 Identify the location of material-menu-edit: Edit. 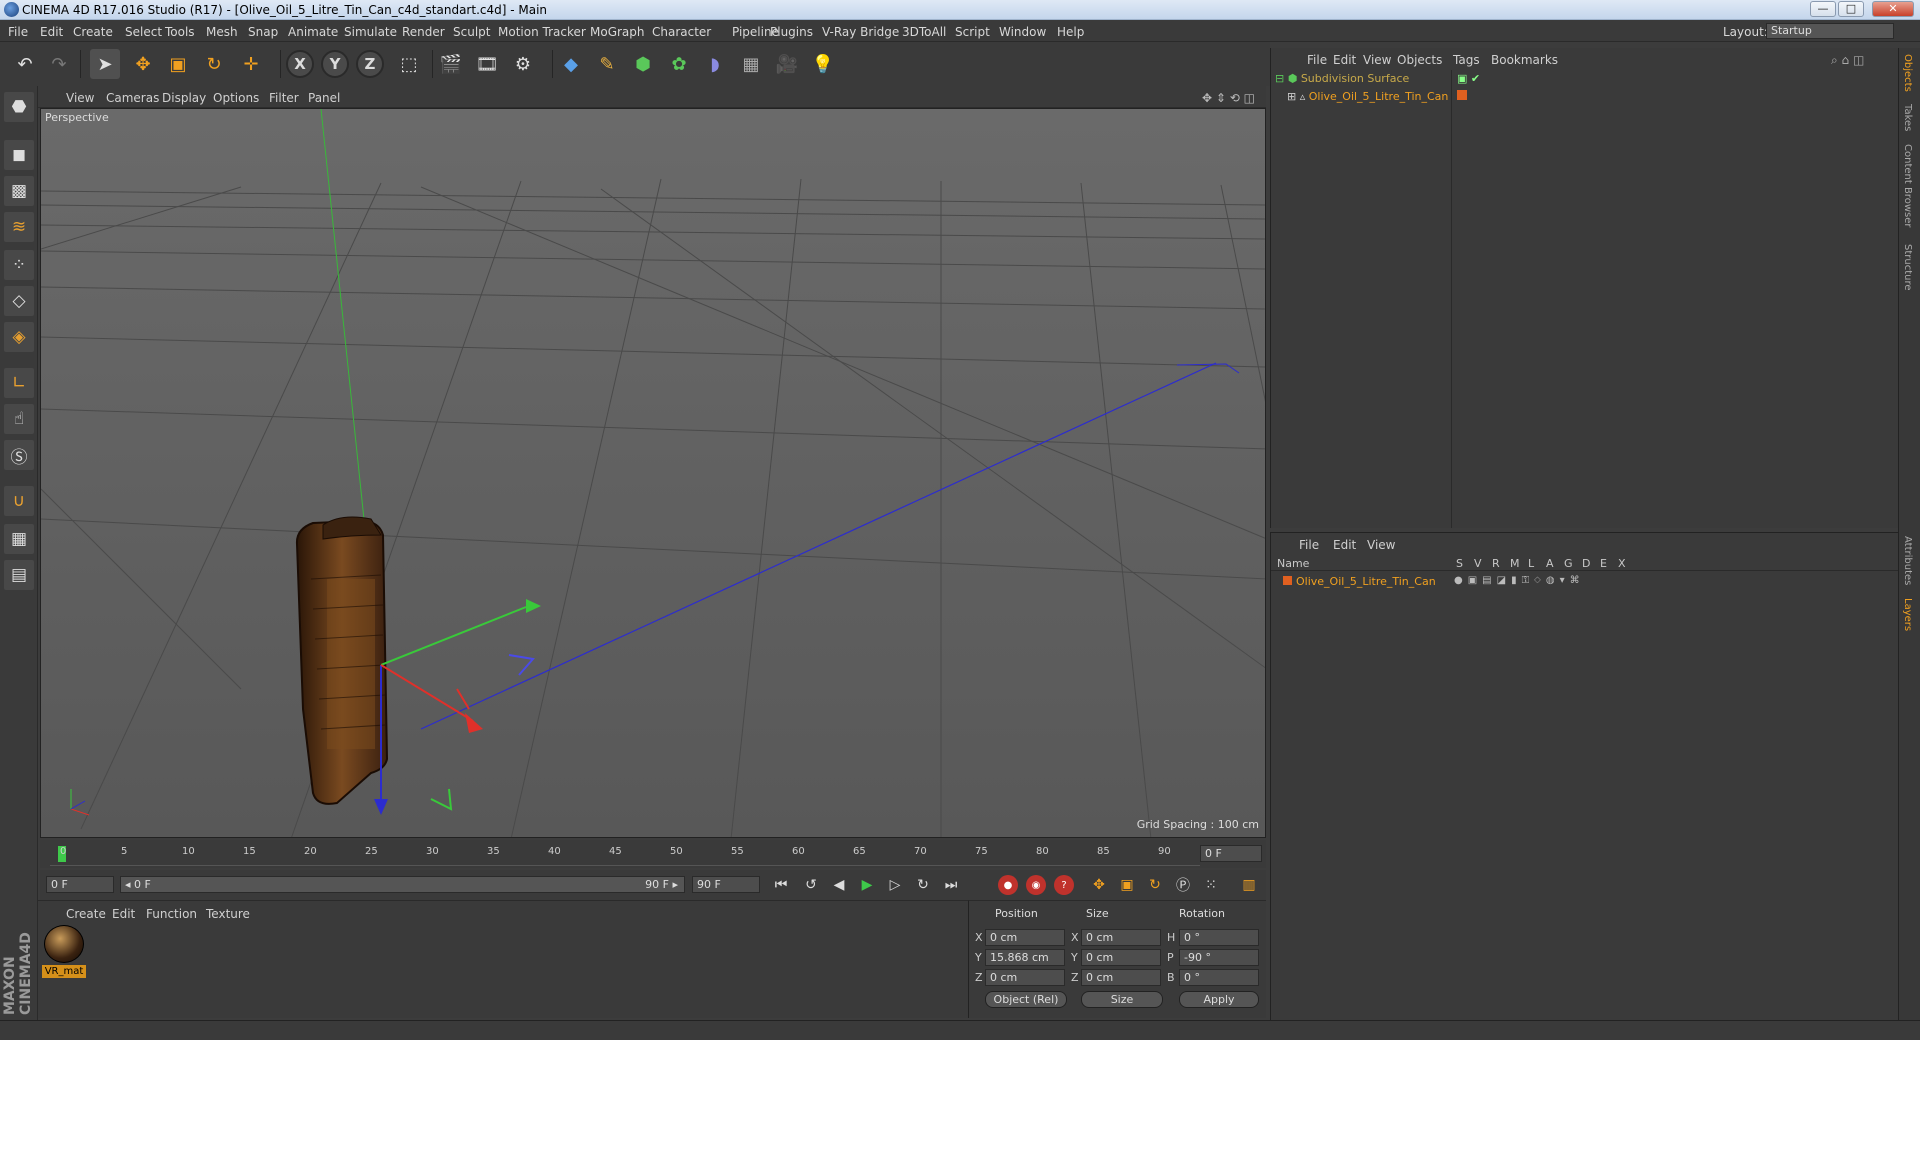
(123, 914).